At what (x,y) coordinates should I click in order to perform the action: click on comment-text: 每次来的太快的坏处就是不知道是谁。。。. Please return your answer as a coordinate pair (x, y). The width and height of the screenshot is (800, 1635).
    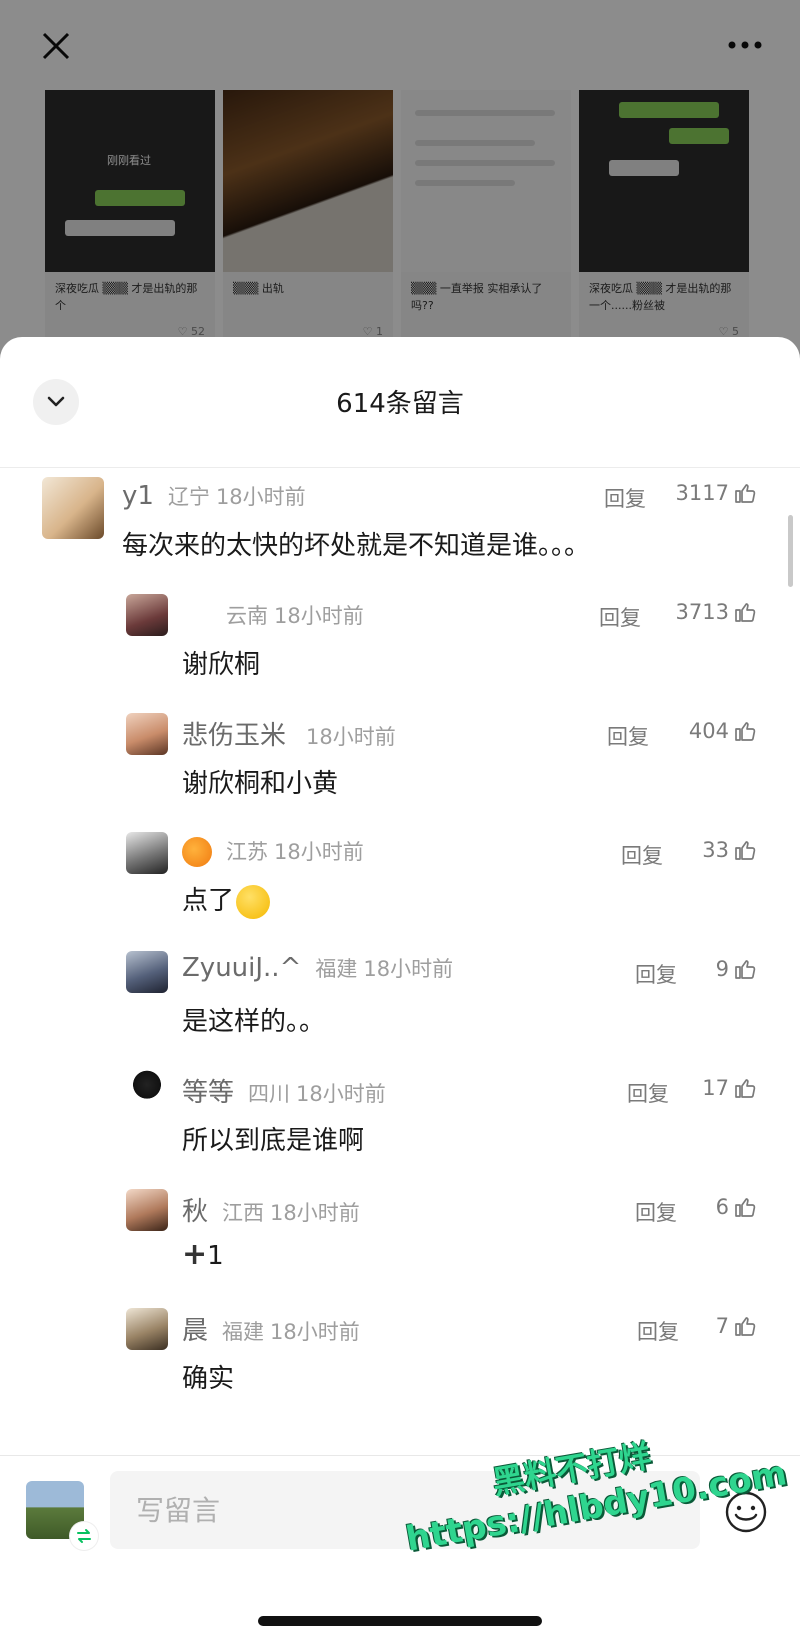
    Looking at the image, I should click on (356, 546).